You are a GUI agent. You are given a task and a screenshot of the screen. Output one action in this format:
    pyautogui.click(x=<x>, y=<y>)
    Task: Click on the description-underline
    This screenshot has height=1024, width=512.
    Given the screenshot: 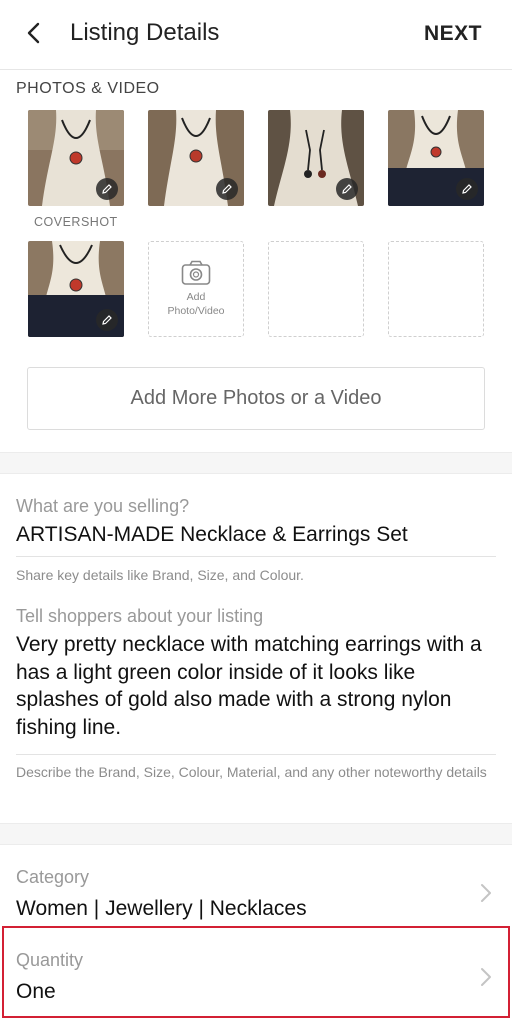 What is the action you would take?
    pyautogui.click(x=256, y=754)
    